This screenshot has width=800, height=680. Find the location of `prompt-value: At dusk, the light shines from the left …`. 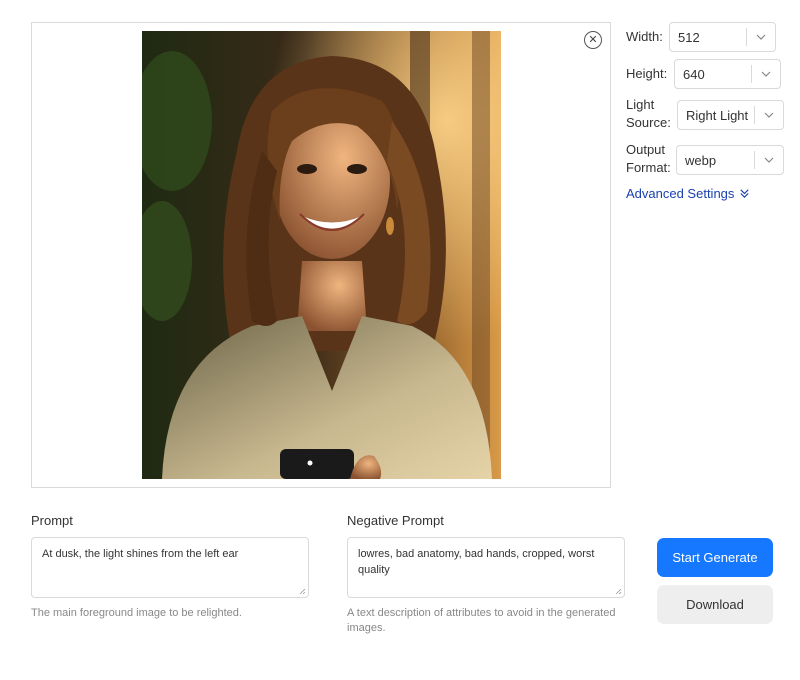

prompt-value: At dusk, the light shines from the left … is located at coordinates (140, 554).